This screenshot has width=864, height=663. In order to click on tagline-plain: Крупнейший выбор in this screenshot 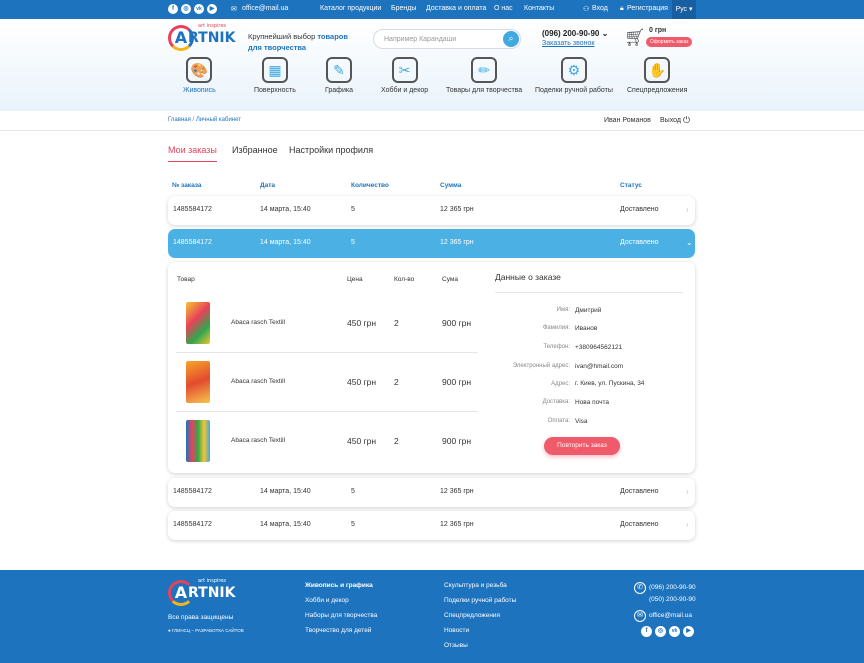, I will do `click(283, 36)`.